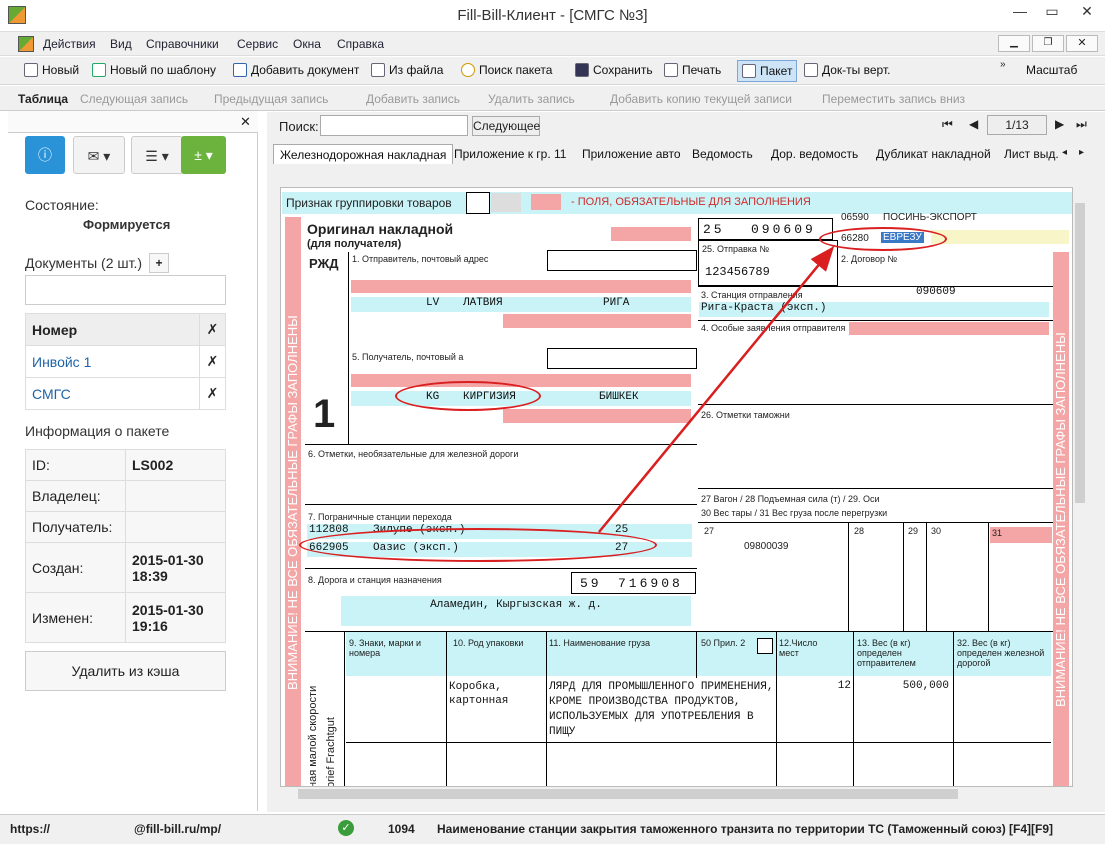  Describe the element at coordinates (1051, 70) in the screenshot. I see `scale-label: Масштаб` at that location.